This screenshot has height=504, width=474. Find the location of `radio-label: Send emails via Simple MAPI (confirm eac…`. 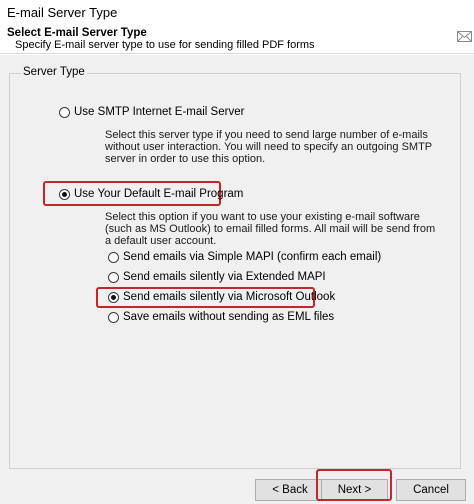

radio-label: Send emails via Simple MAPI (confirm eac… is located at coordinates (252, 257).